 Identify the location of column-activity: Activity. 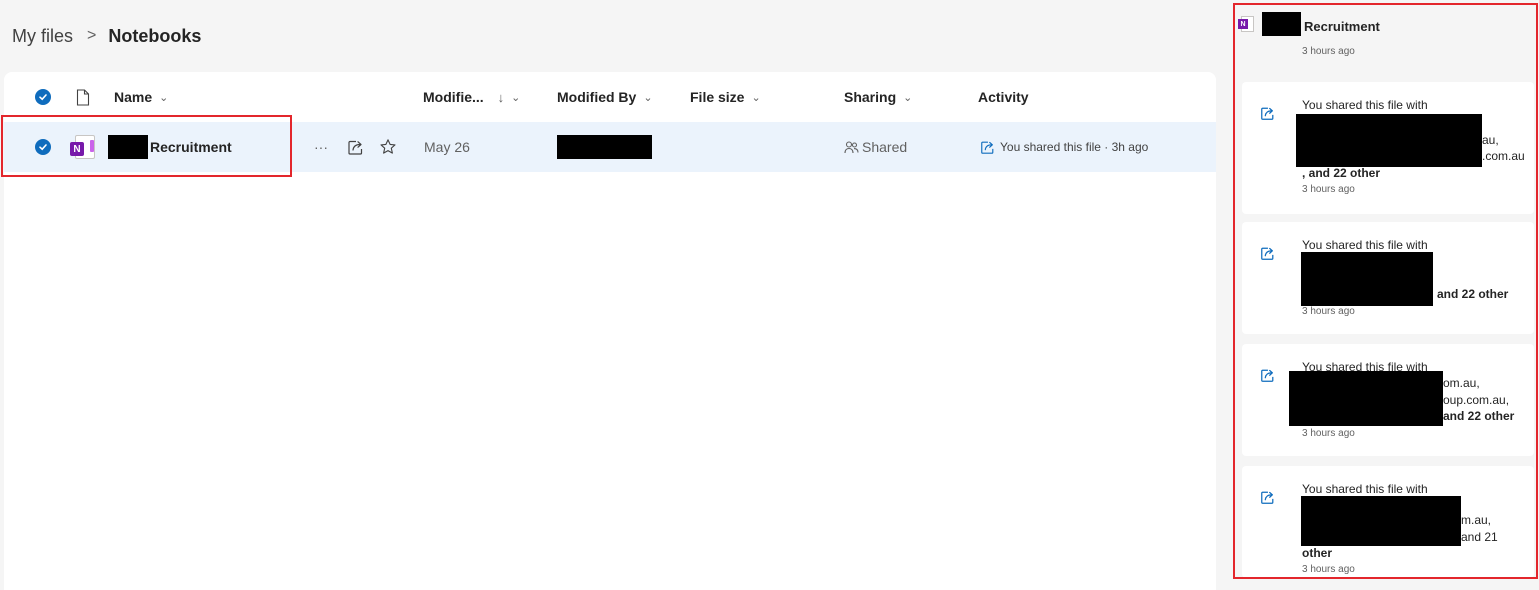
(1003, 97).